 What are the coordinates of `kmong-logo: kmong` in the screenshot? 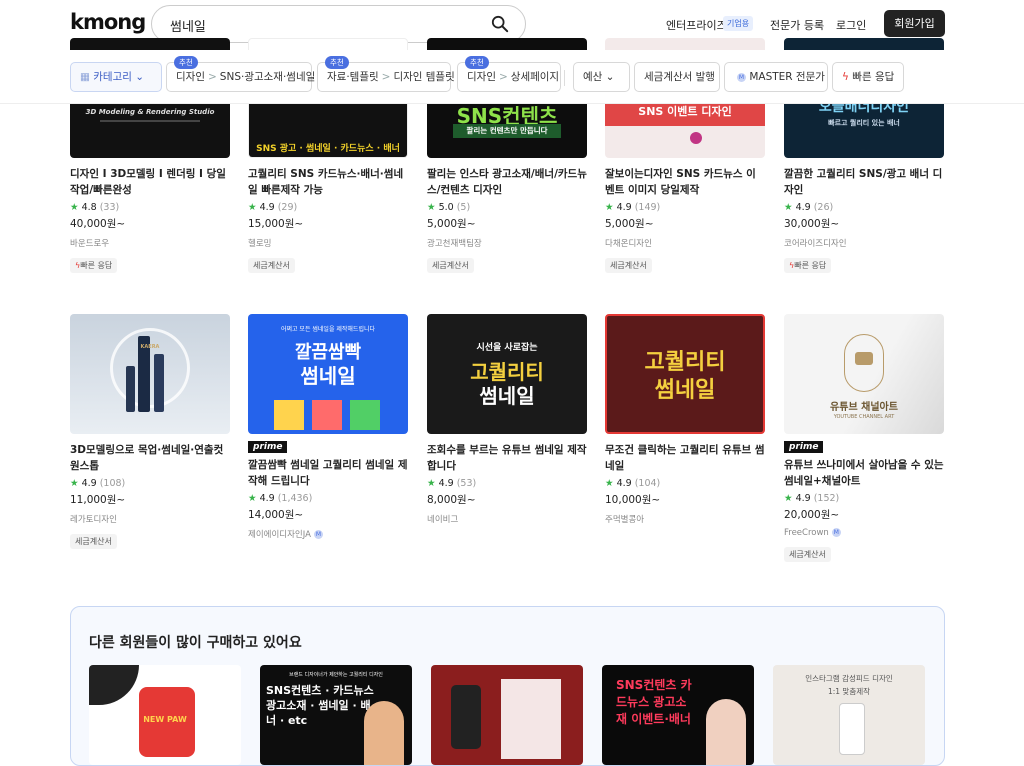 It's located at (108, 22).